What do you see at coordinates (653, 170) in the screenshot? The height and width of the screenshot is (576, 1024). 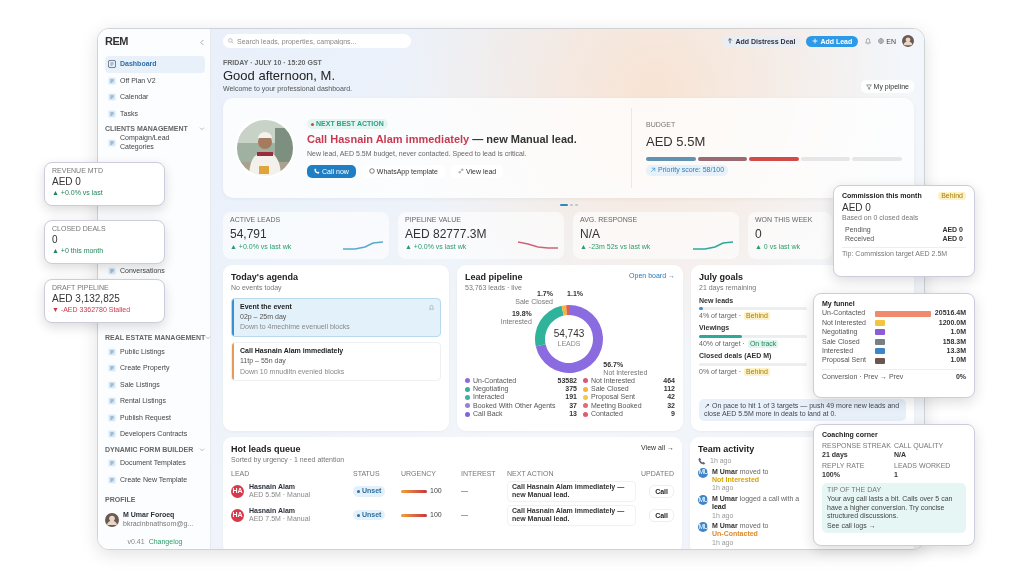 I see `arrow-icon` at bounding box center [653, 170].